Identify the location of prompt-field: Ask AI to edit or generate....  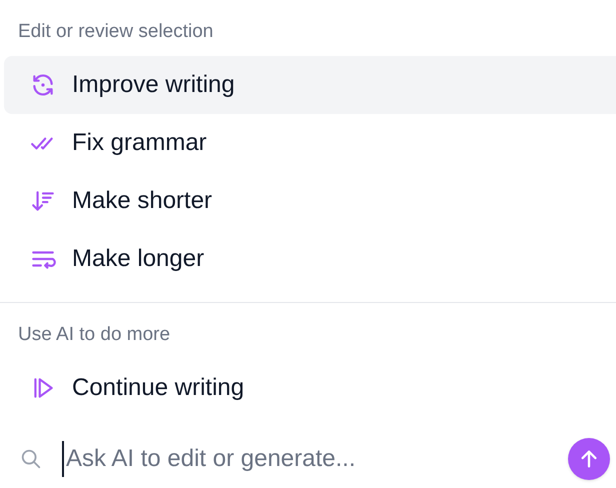
(305, 459).